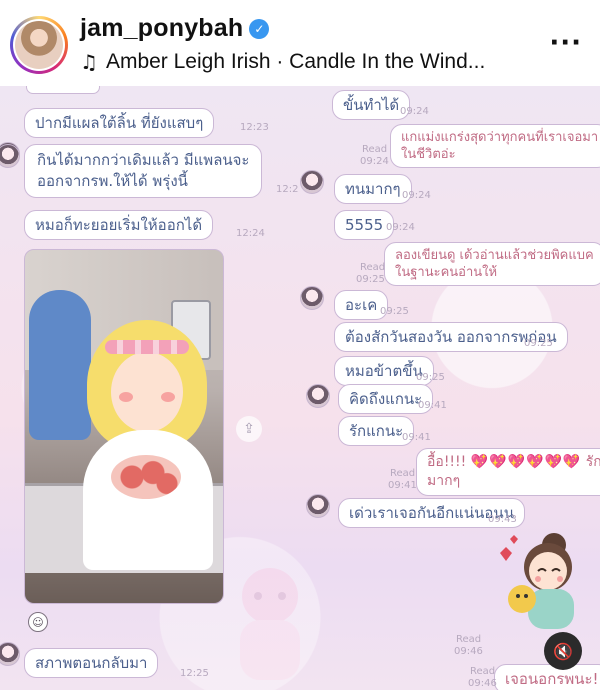 This screenshot has height=690, width=600. Describe the element at coordinates (270, 624) in the screenshot. I see `background-character-icon` at that location.